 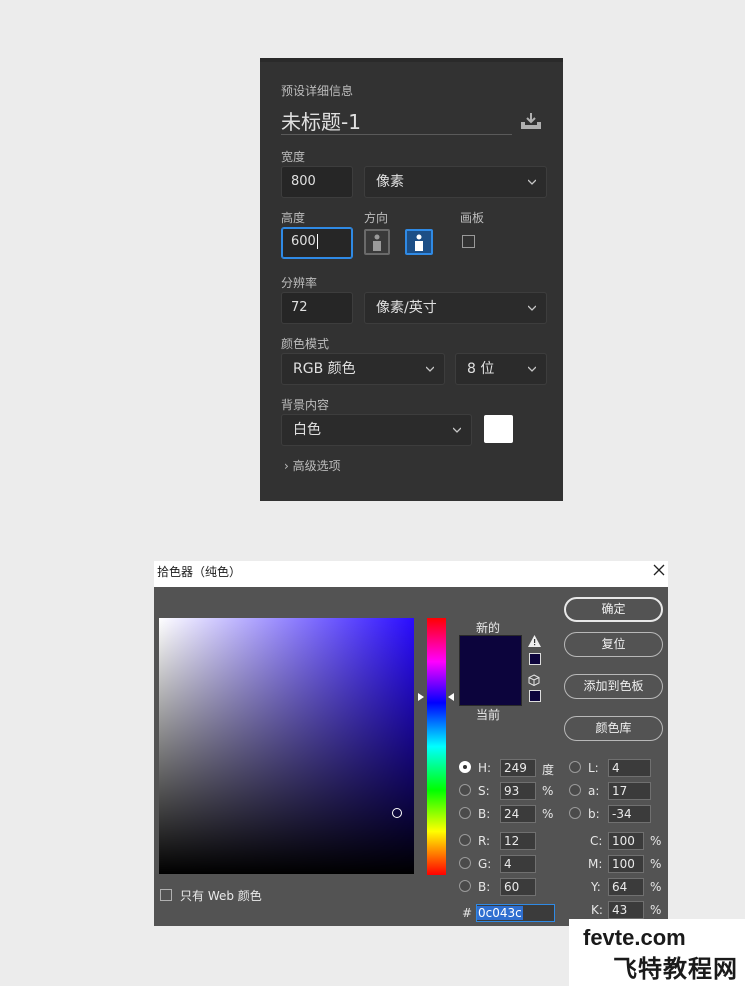 What do you see at coordinates (481, 369) in the screenshot?
I see `bit-depth-value: 8 位` at bounding box center [481, 369].